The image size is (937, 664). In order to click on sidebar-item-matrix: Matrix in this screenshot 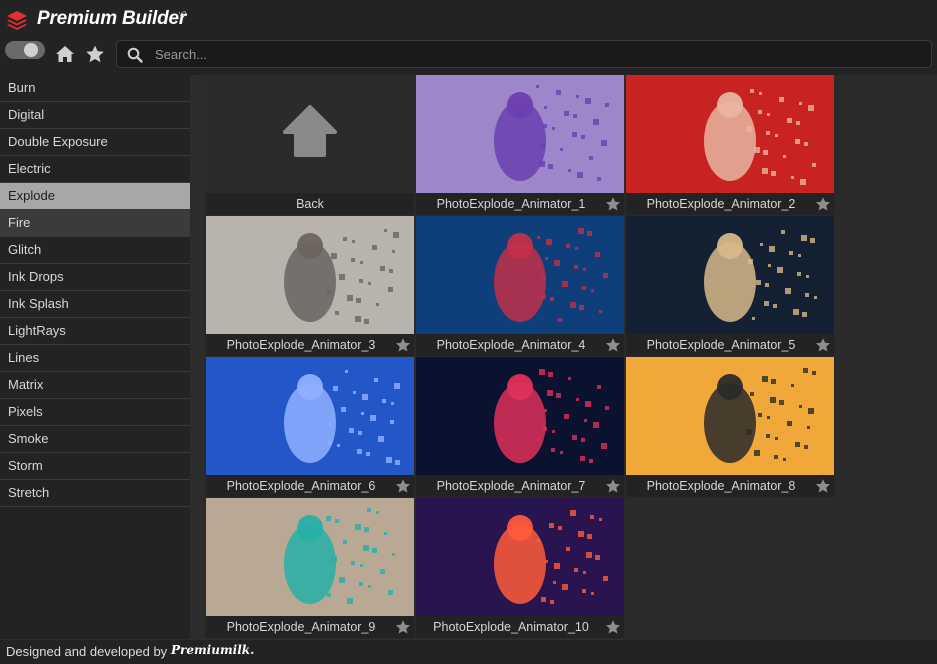, I will do `click(95, 385)`.